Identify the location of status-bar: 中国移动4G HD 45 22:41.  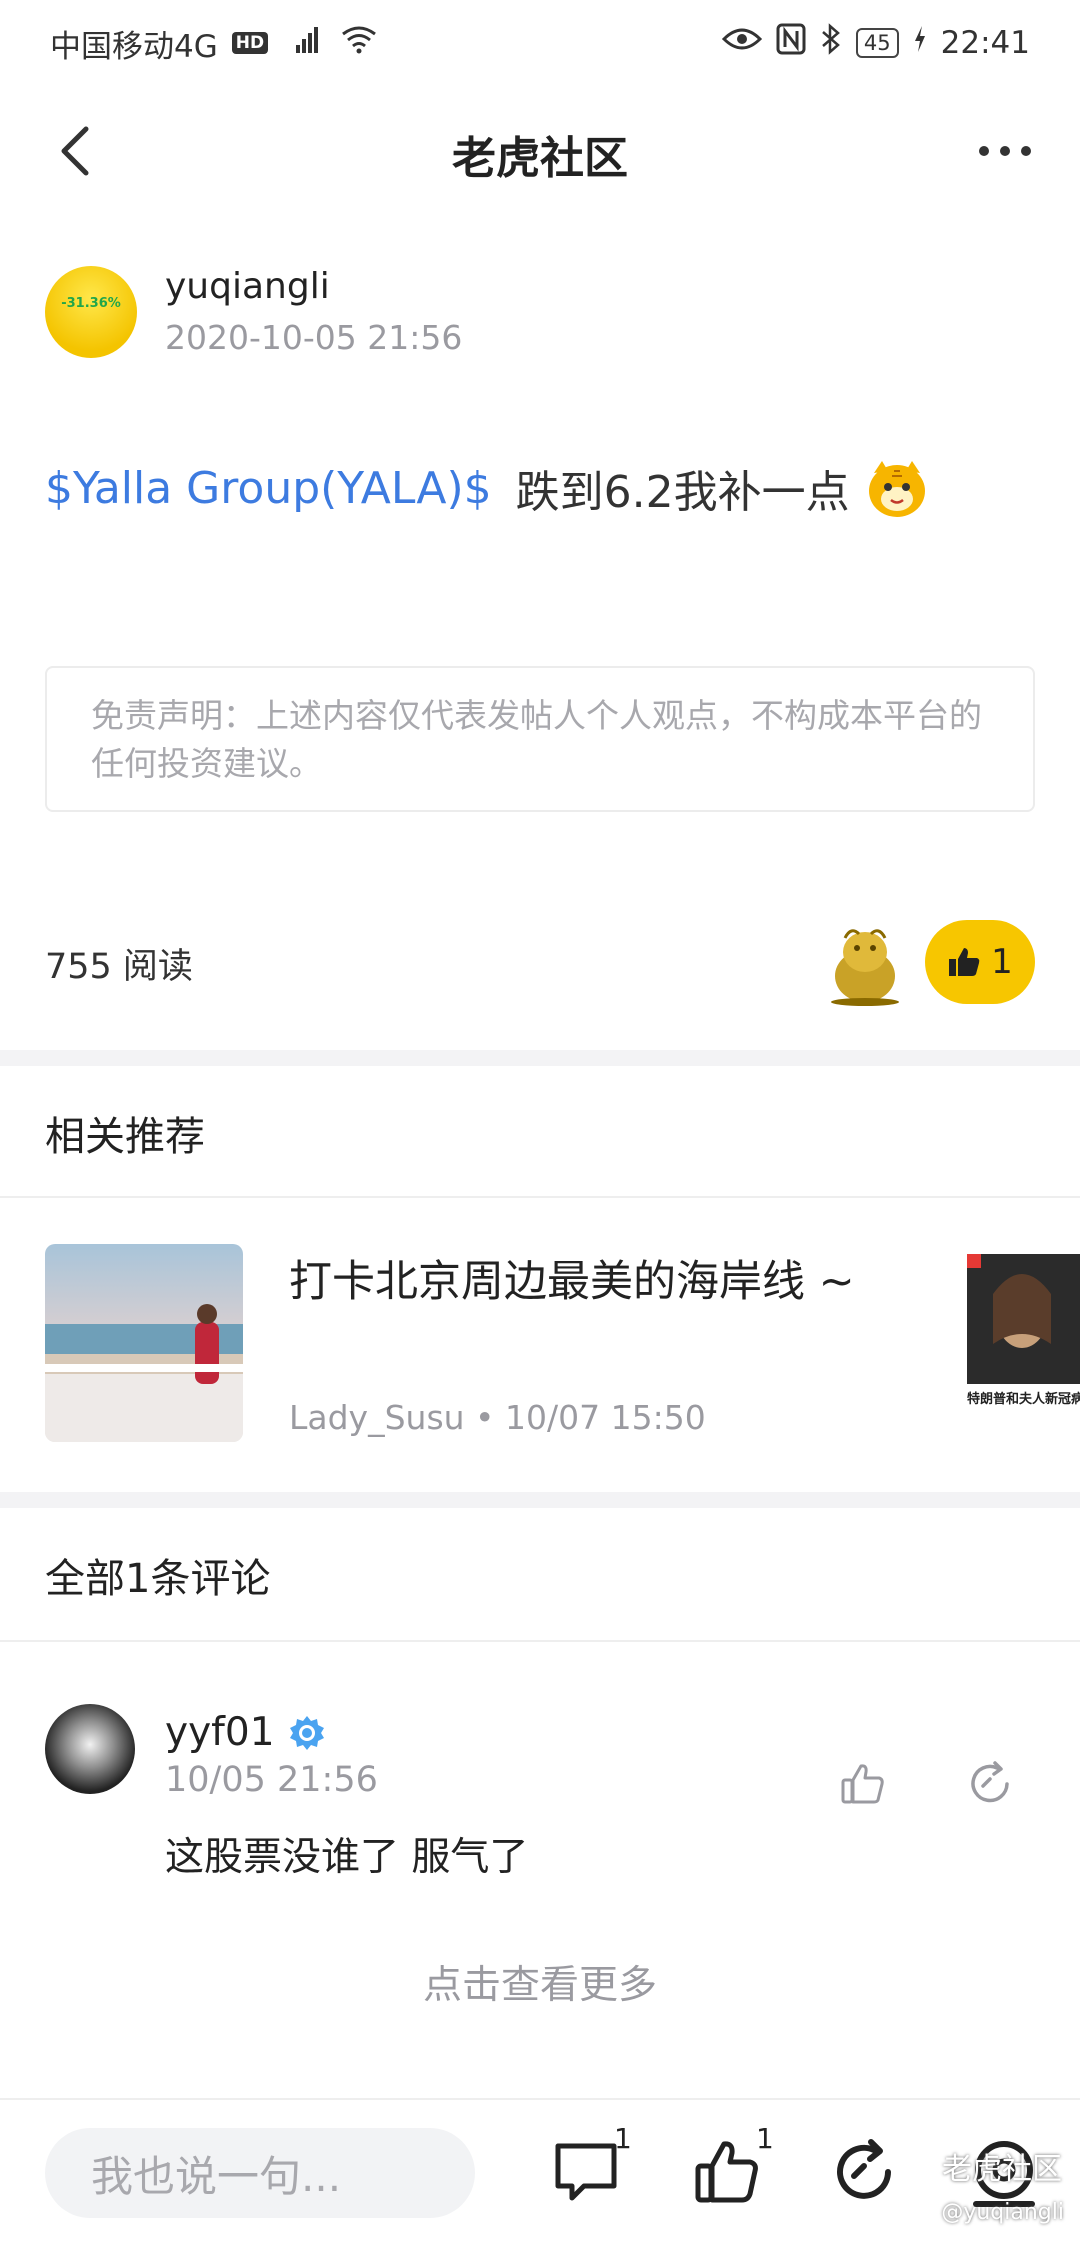
(540, 43).